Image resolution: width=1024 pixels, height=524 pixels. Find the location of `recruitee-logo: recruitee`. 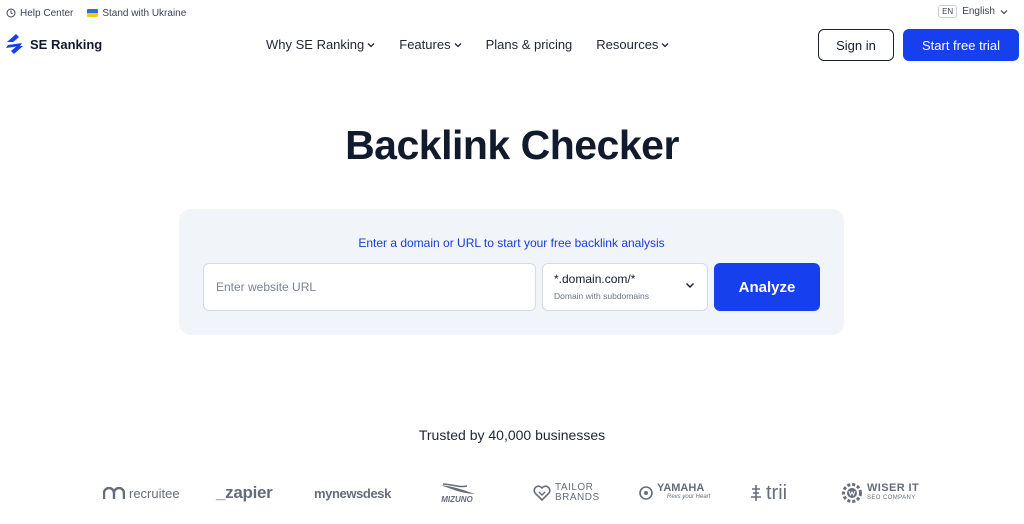

recruitee-logo: recruitee is located at coordinates (141, 493).